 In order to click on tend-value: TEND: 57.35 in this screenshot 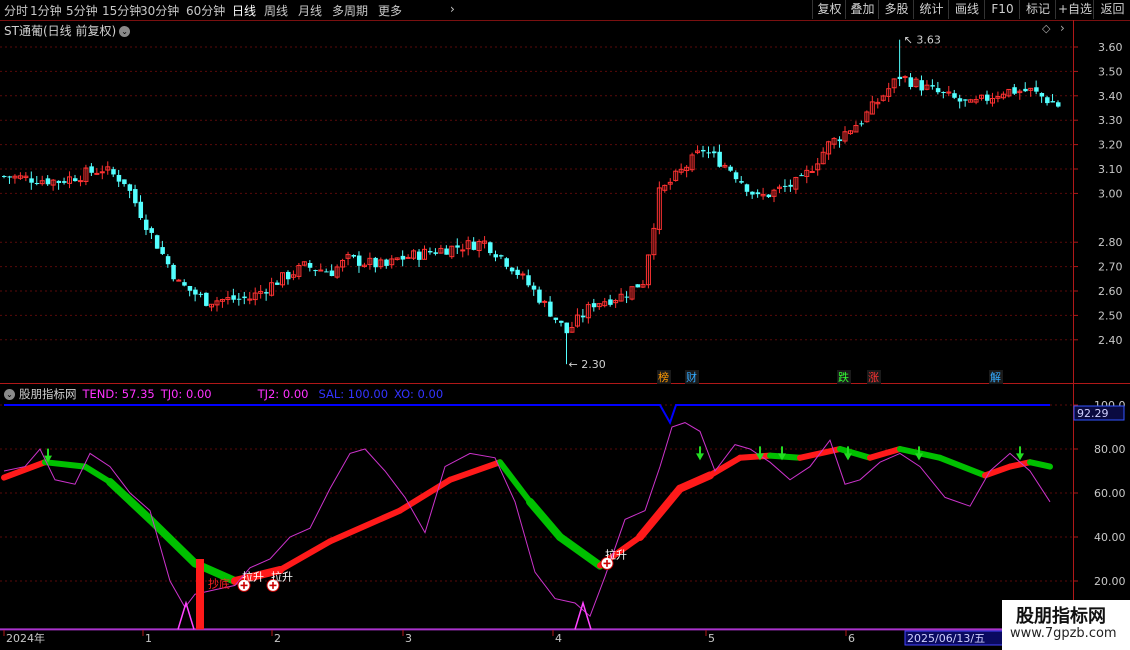, I will do `click(118, 394)`.